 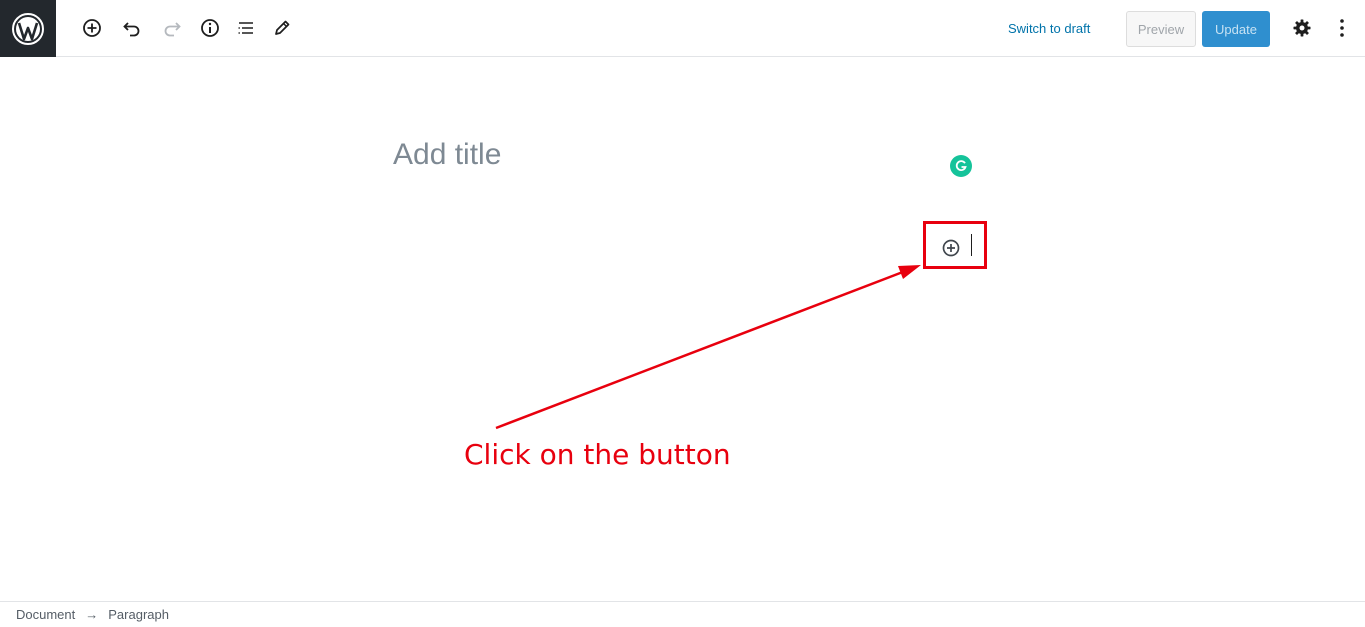 I want to click on annotation-text: Click on the button, so click(x=597, y=454).